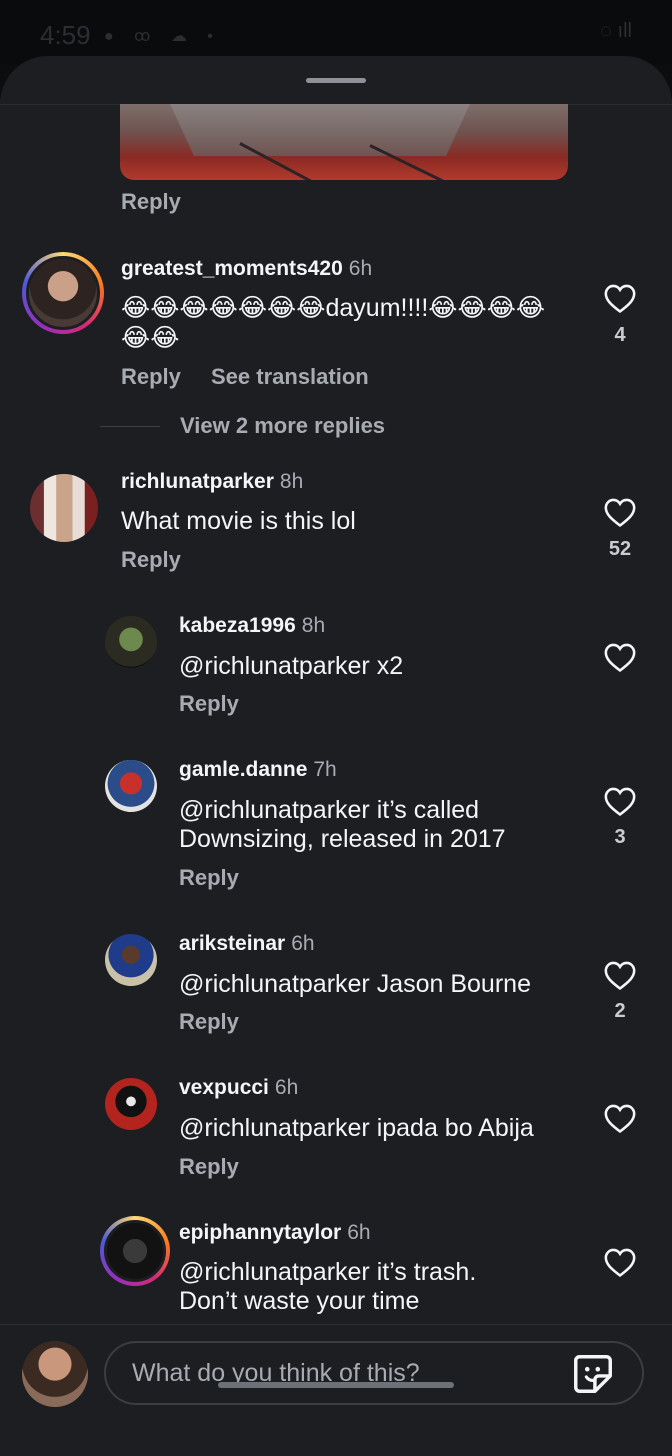  What do you see at coordinates (374, 1373) in the screenshot?
I see `comment-input` at bounding box center [374, 1373].